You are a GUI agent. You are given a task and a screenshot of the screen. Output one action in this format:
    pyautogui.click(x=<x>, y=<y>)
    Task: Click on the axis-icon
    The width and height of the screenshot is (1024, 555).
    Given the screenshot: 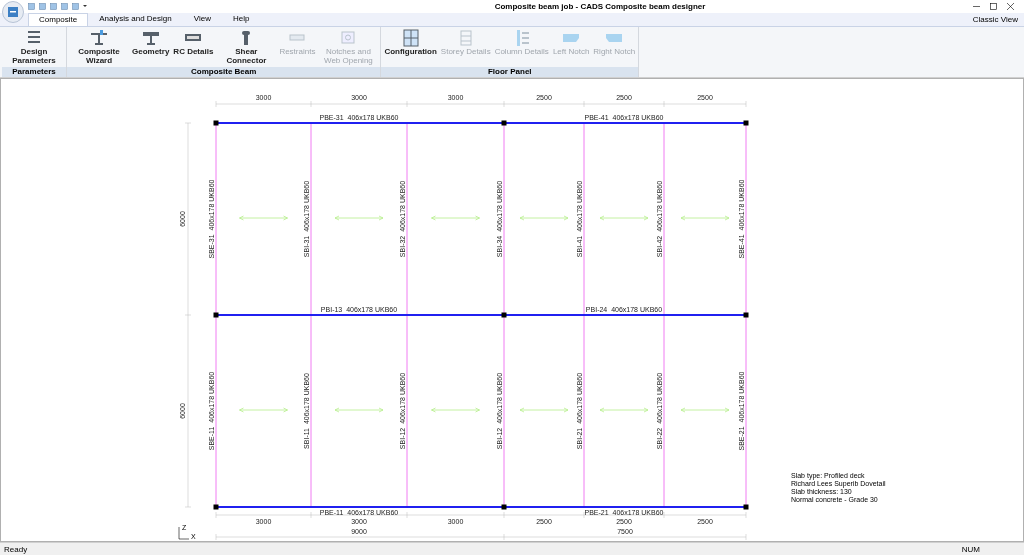 What is the action you would take?
    pyautogui.click(x=184, y=533)
    